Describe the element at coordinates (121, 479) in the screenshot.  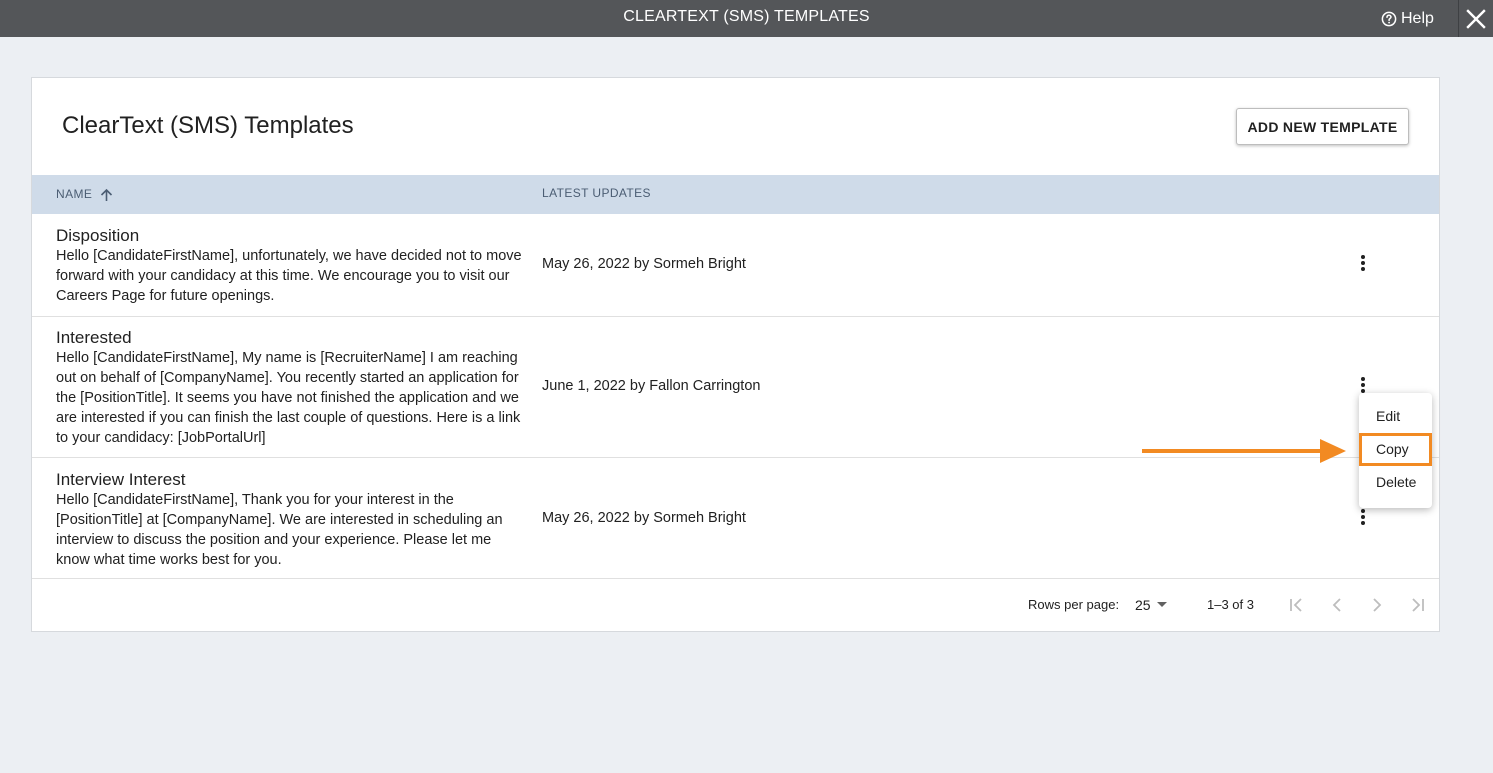
I see `template-name: Interview Interest` at that location.